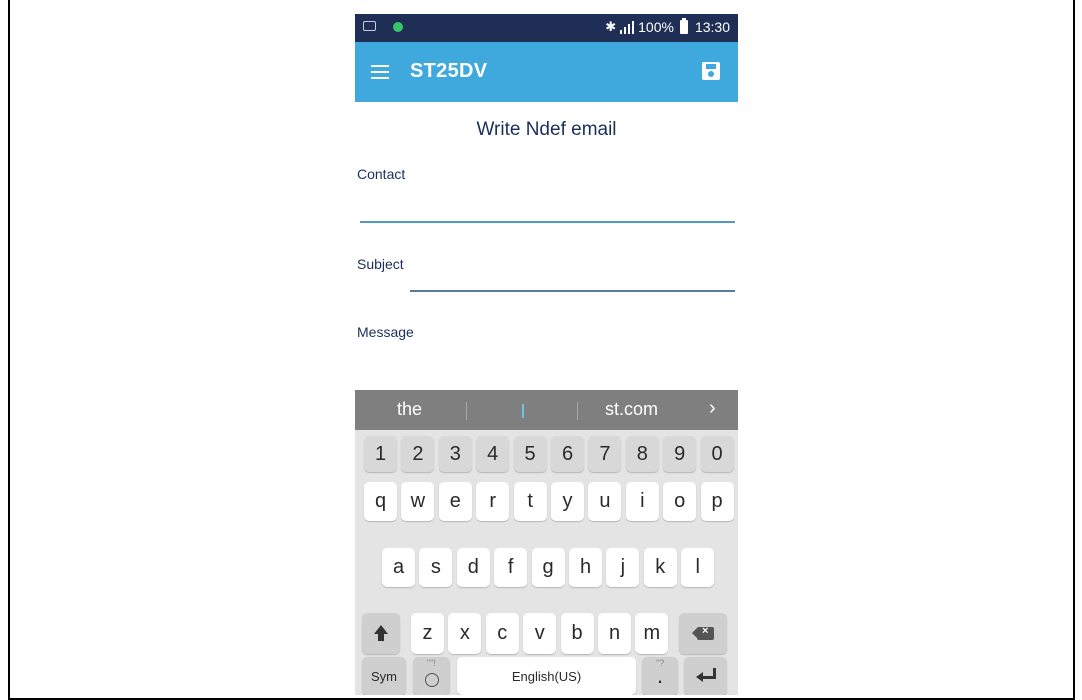 Image resolution: width=1082 pixels, height=700 pixels. What do you see at coordinates (418, 501) in the screenshot?
I see `key-w: w` at bounding box center [418, 501].